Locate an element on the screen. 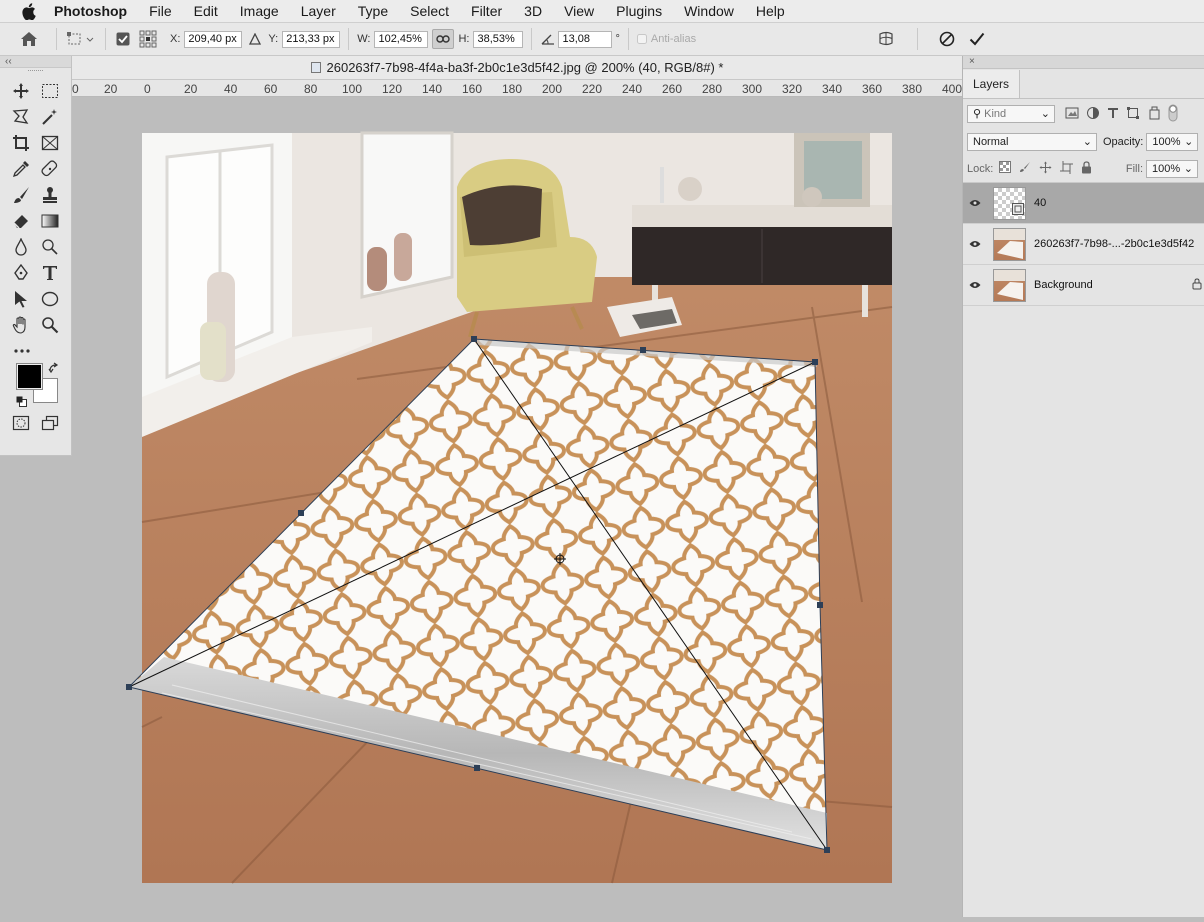  lock-all-icon is located at coordinates (1086, 168).